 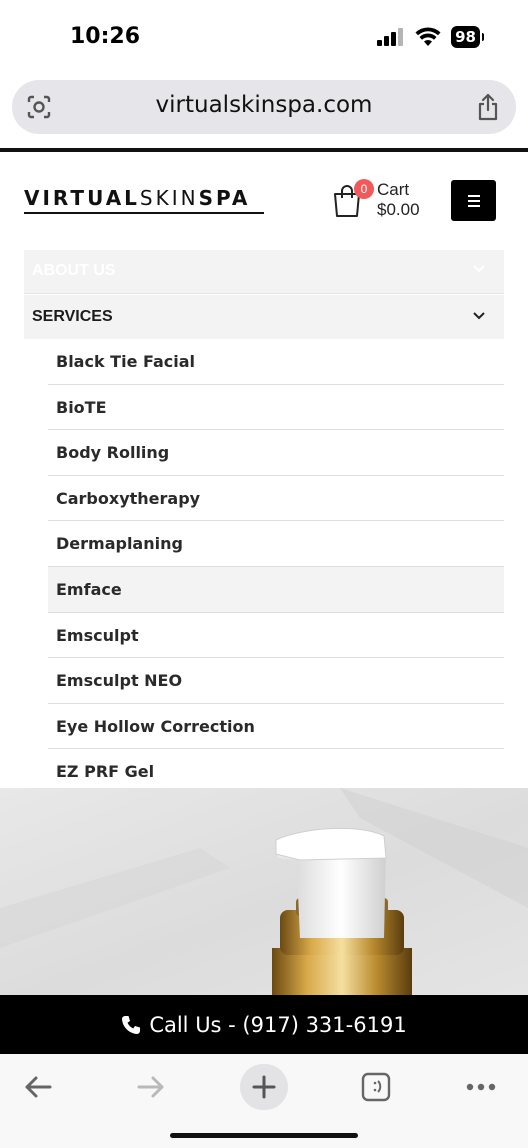 I want to click on wifi-icon, so click(x=428, y=36).